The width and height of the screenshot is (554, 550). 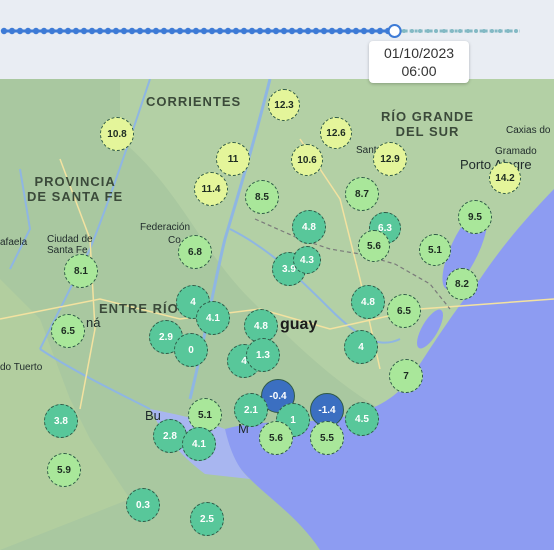 What do you see at coordinates (394, 31) in the screenshot?
I see `timeline-handle` at bounding box center [394, 31].